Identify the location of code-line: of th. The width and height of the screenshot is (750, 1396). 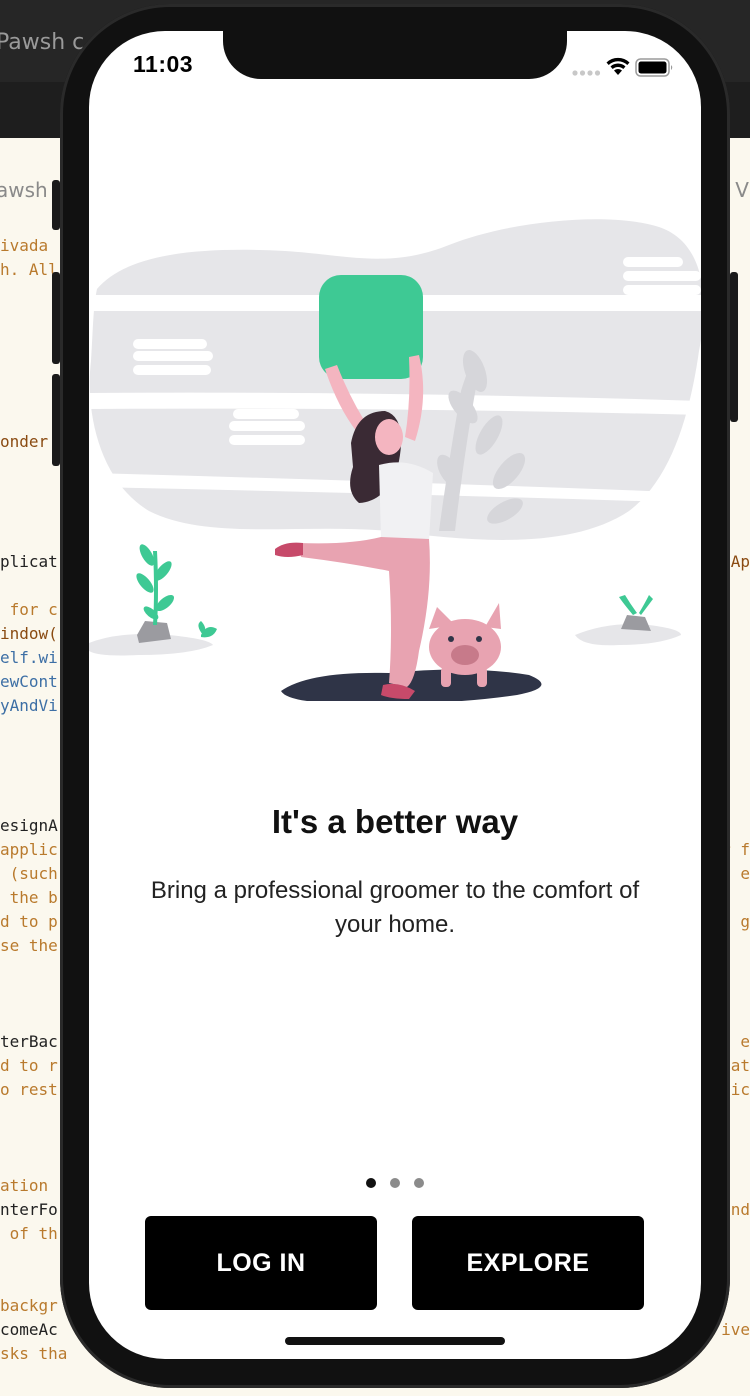
(29, 1233).